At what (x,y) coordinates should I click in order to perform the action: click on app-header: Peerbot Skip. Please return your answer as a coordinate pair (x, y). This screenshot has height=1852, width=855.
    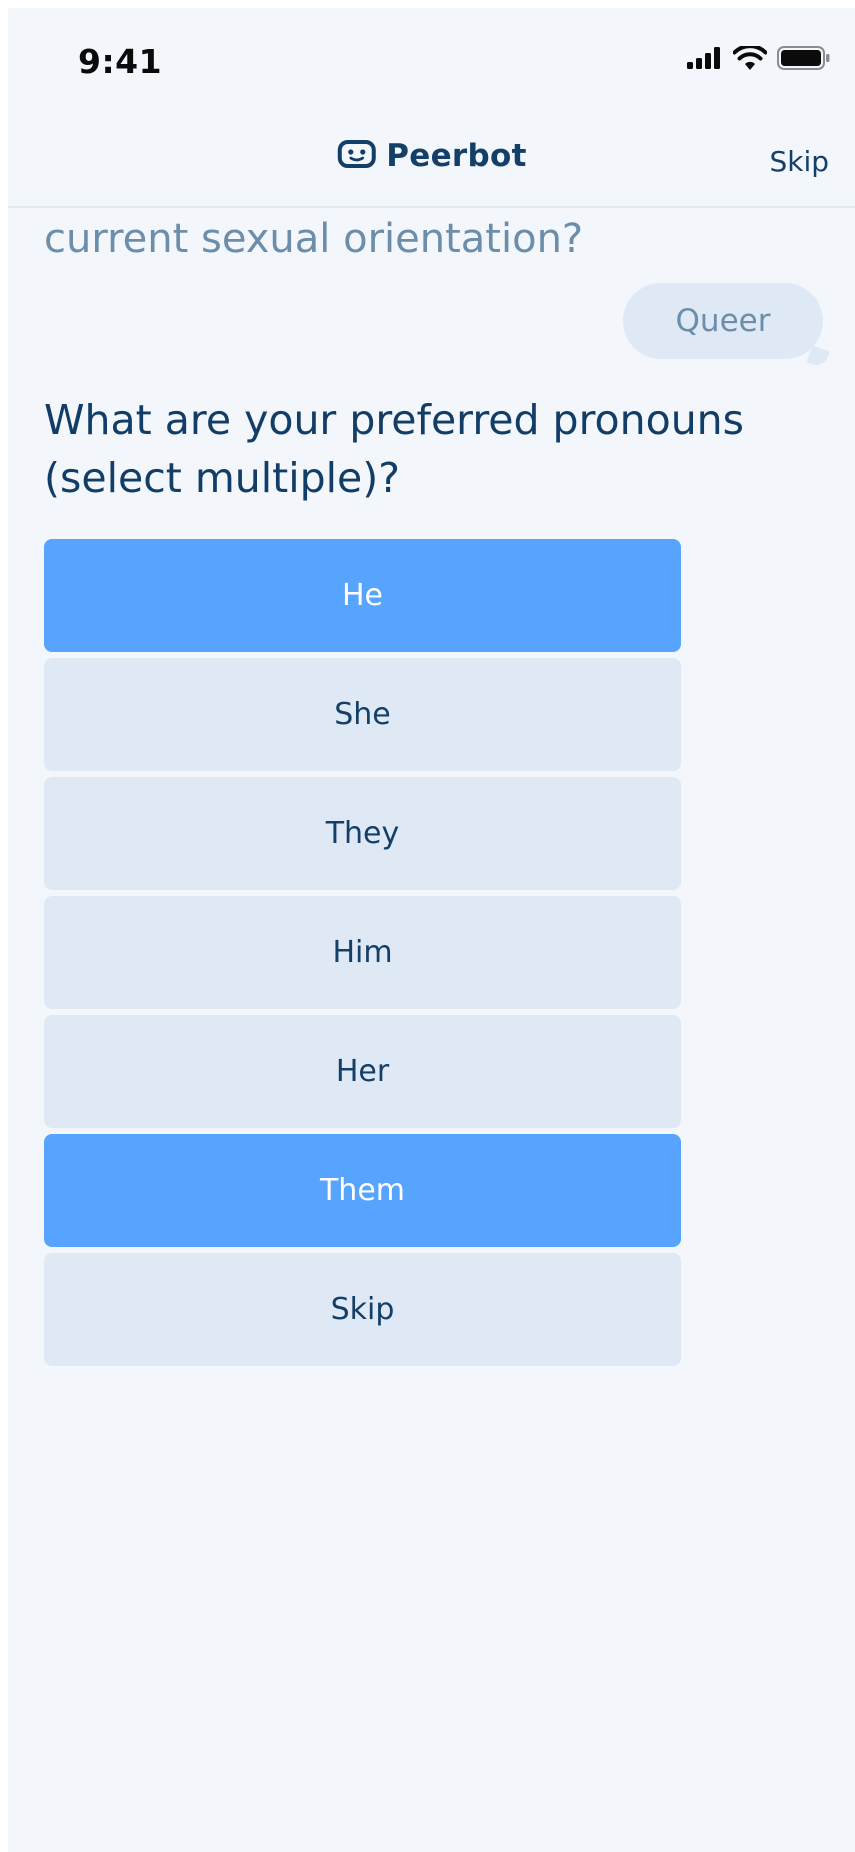
    Looking at the image, I should click on (431, 158).